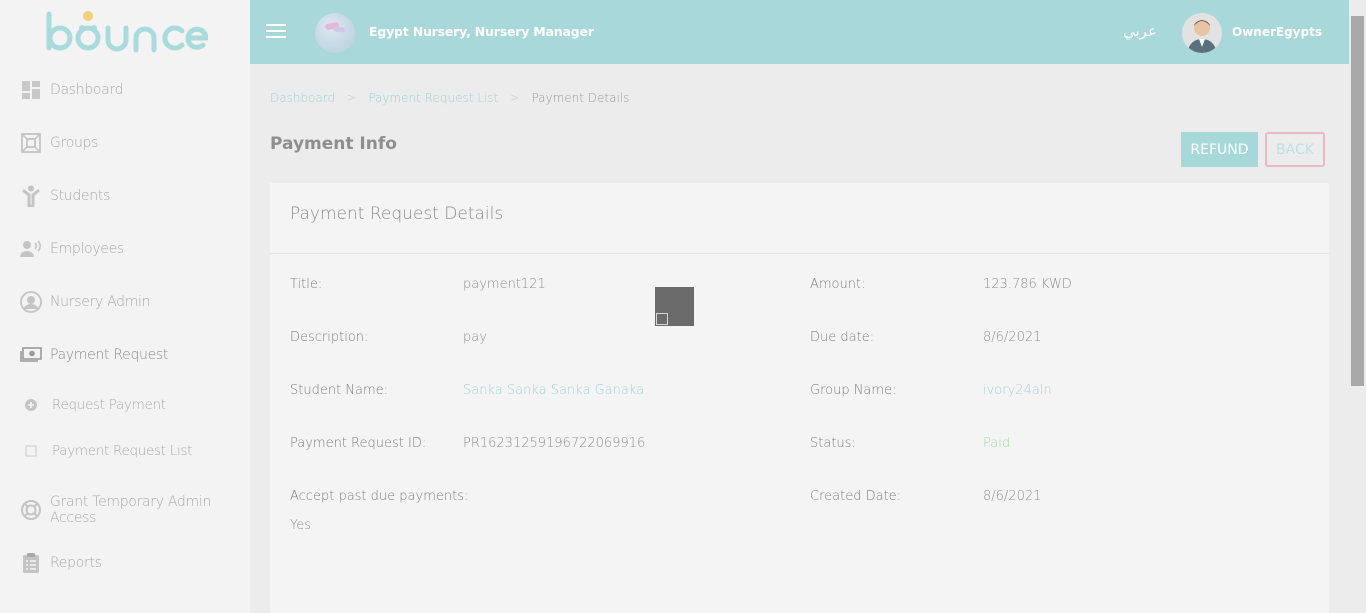 The width and height of the screenshot is (1366, 613). What do you see at coordinates (31, 405) in the screenshot?
I see `plus-circle-icon` at bounding box center [31, 405].